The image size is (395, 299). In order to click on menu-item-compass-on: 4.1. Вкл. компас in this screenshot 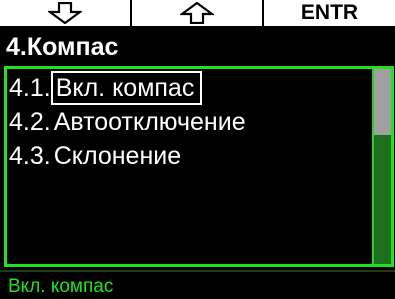, I will do `click(106, 88)`.